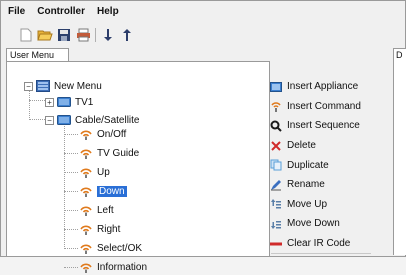 The height and width of the screenshot is (275, 406). Describe the element at coordinates (84, 102) in the screenshot. I see `tree-node-label: TV1` at that location.